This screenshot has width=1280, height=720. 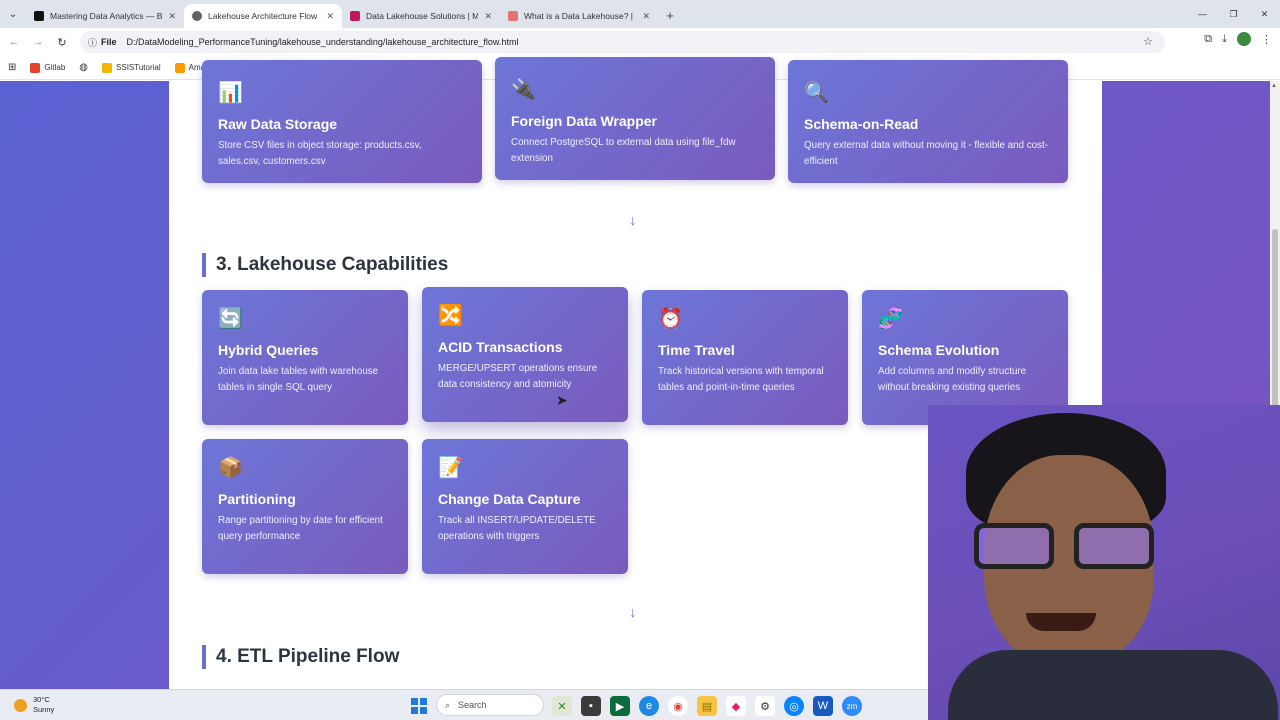 I want to click on ssis-icon, so click(x=107, y=67).